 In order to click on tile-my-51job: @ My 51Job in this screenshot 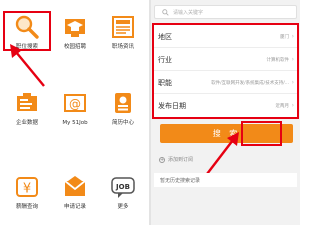, I will do `click(75, 108)`.